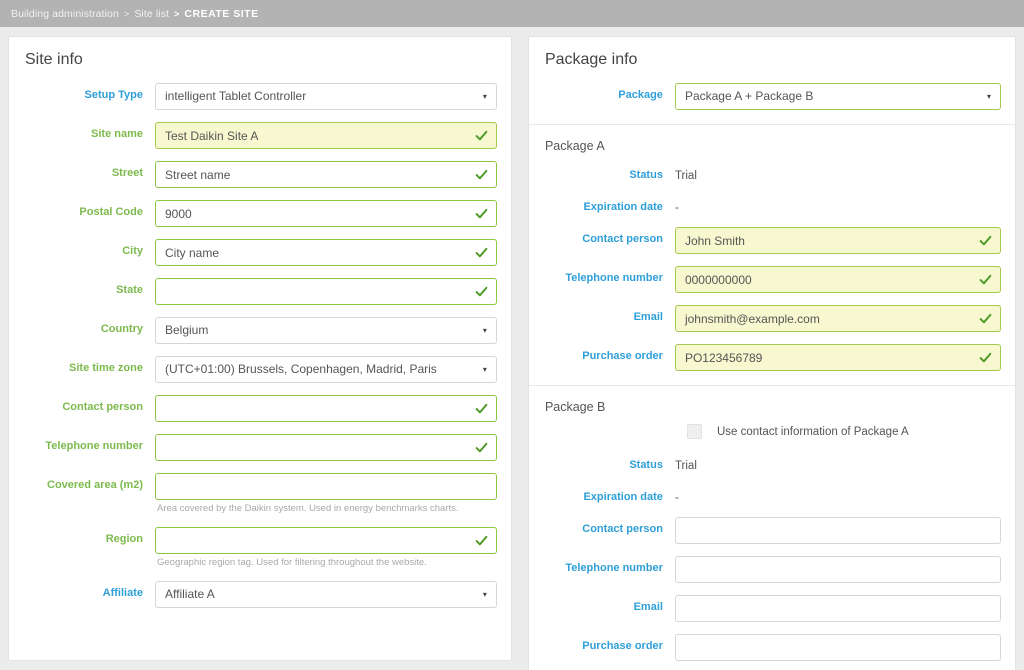 This screenshot has width=1024, height=670. What do you see at coordinates (676, 498) in the screenshot?
I see `package-b-value-expiration-date: -` at bounding box center [676, 498].